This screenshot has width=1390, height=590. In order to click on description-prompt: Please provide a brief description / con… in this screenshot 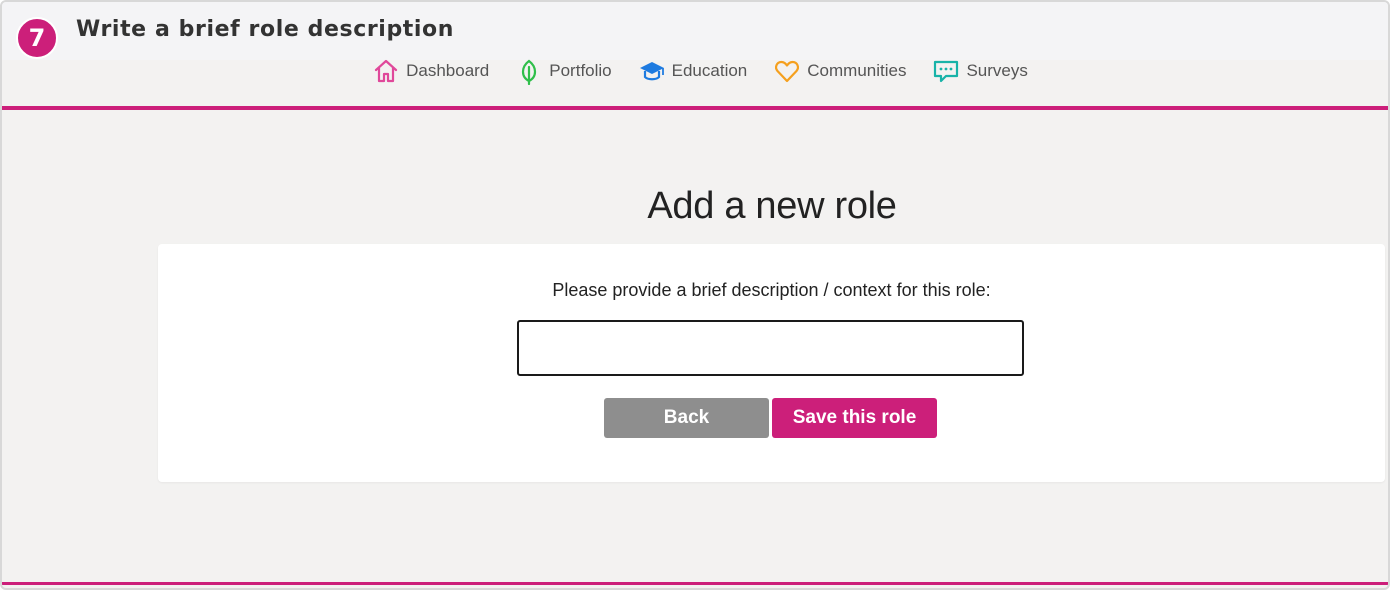, I will do `click(771, 290)`.